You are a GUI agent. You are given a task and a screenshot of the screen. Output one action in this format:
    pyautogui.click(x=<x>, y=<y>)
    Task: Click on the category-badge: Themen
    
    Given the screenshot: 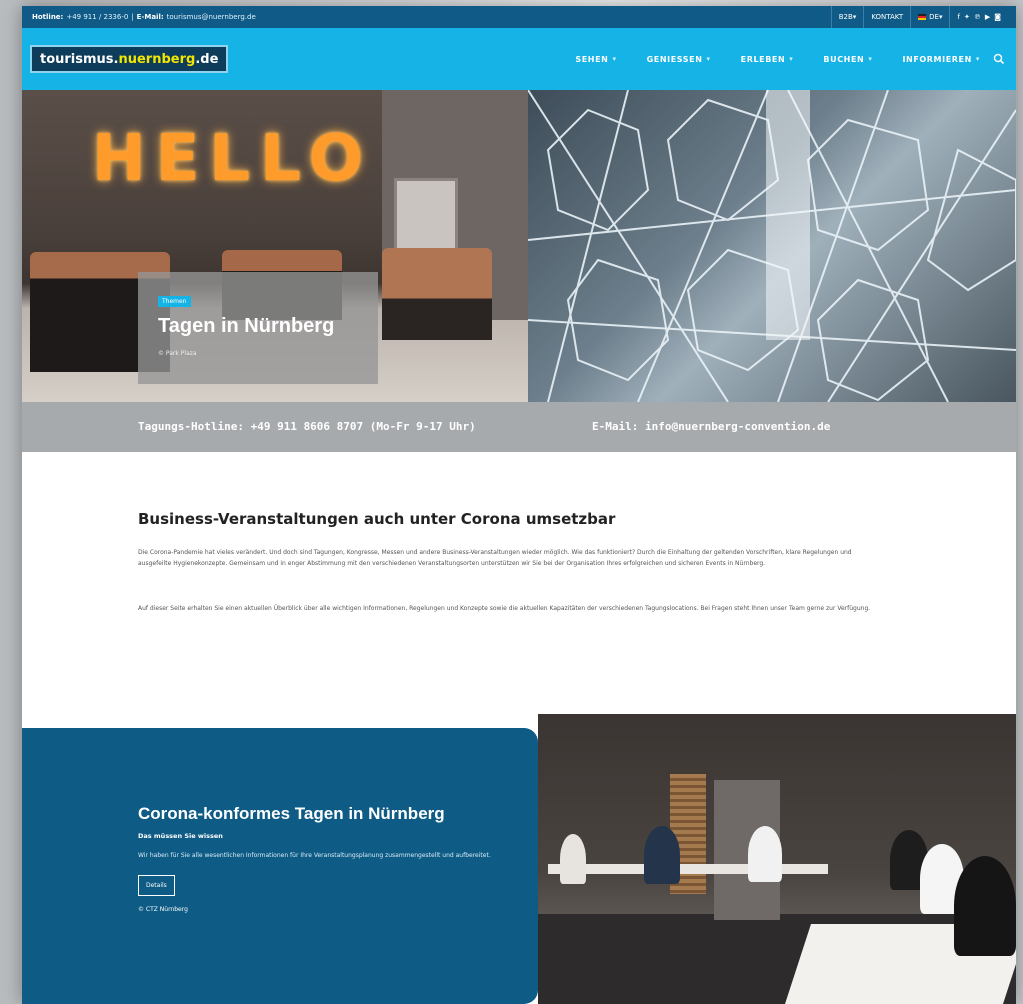 What is the action you would take?
    pyautogui.click(x=174, y=301)
    